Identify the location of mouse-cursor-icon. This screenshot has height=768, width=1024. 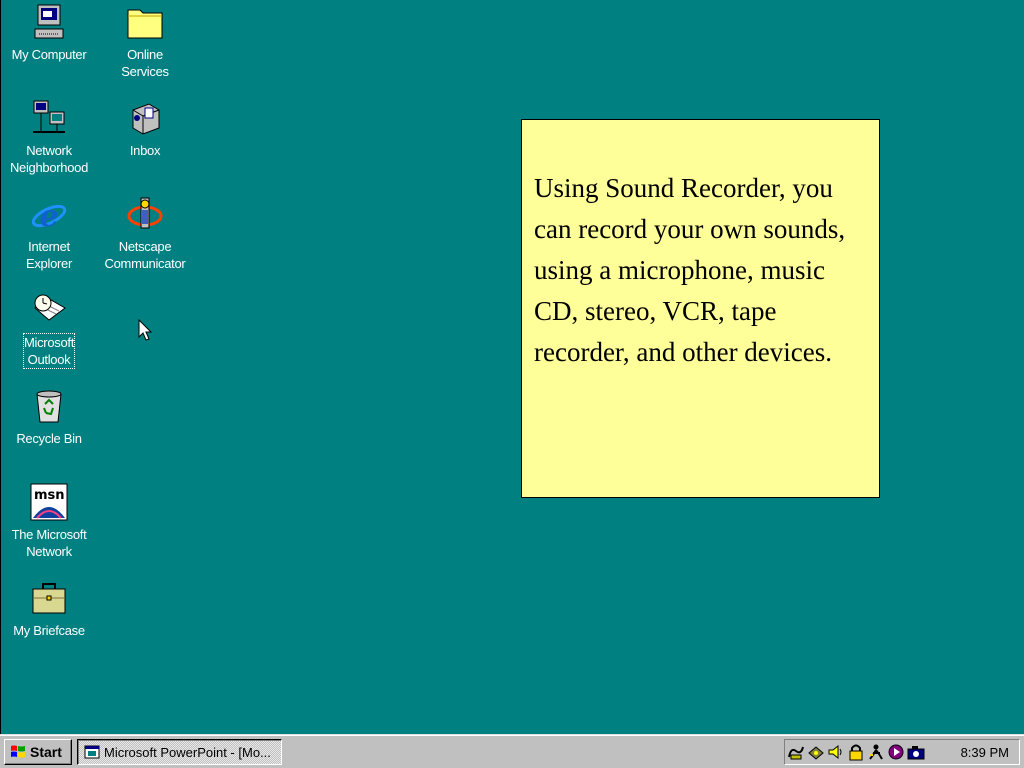
(145, 330).